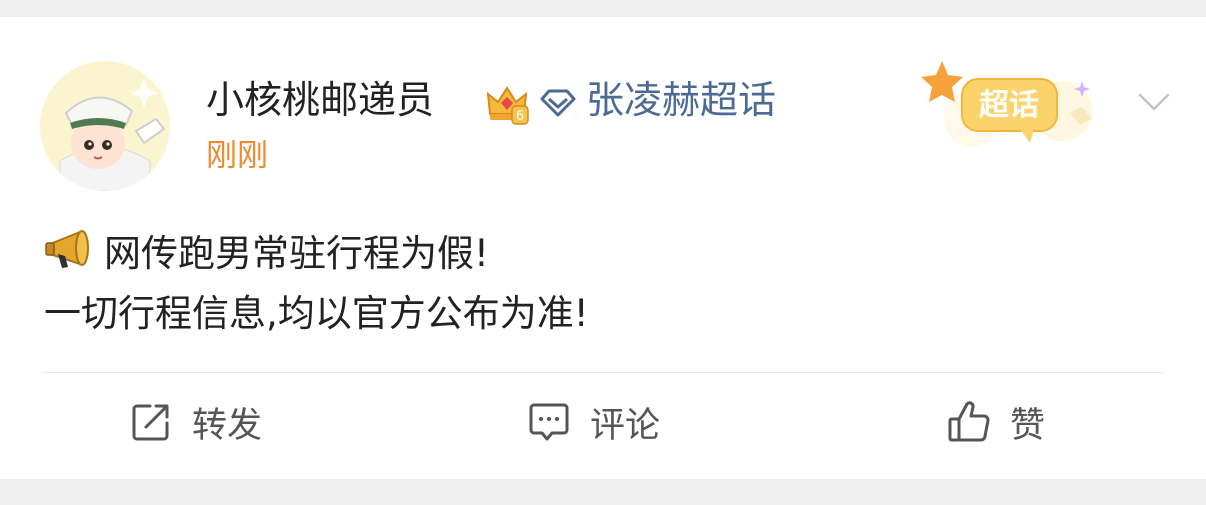 The width and height of the screenshot is (1206, 505). I want to click on chevron-down-icon, so click(1154, 101).